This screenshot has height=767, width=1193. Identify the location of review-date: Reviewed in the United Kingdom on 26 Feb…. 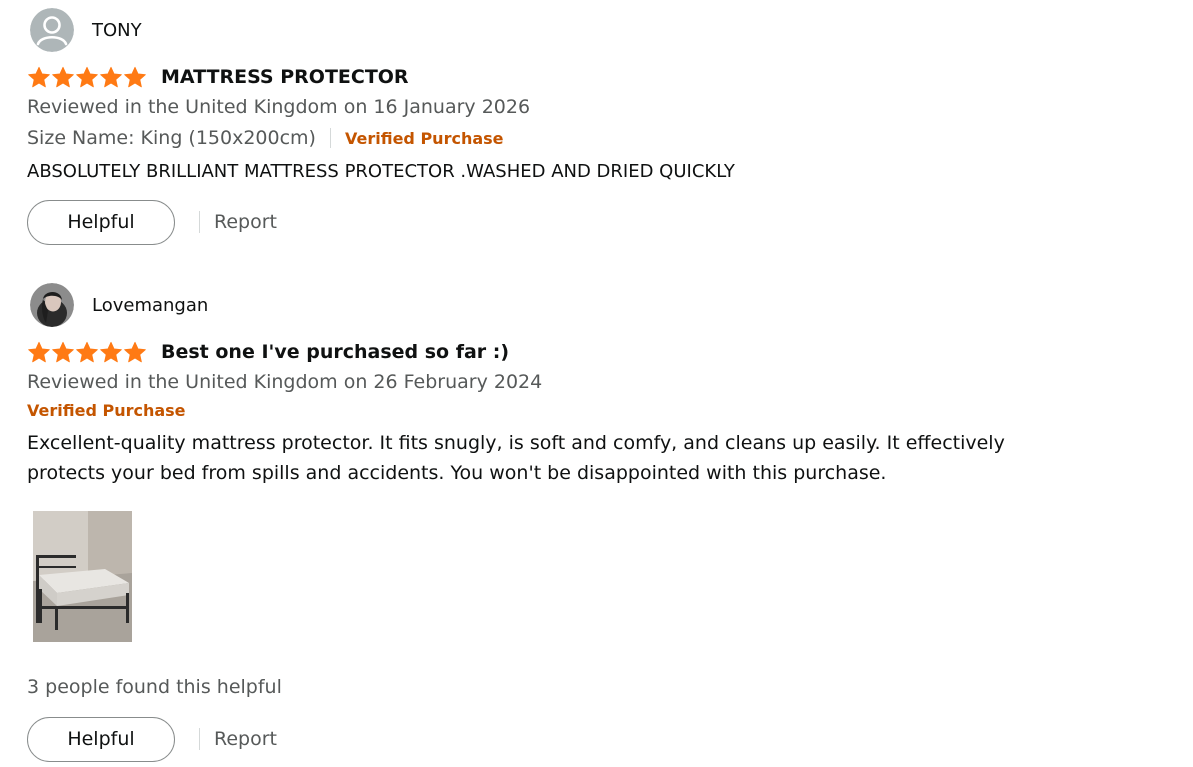
(285, 382).